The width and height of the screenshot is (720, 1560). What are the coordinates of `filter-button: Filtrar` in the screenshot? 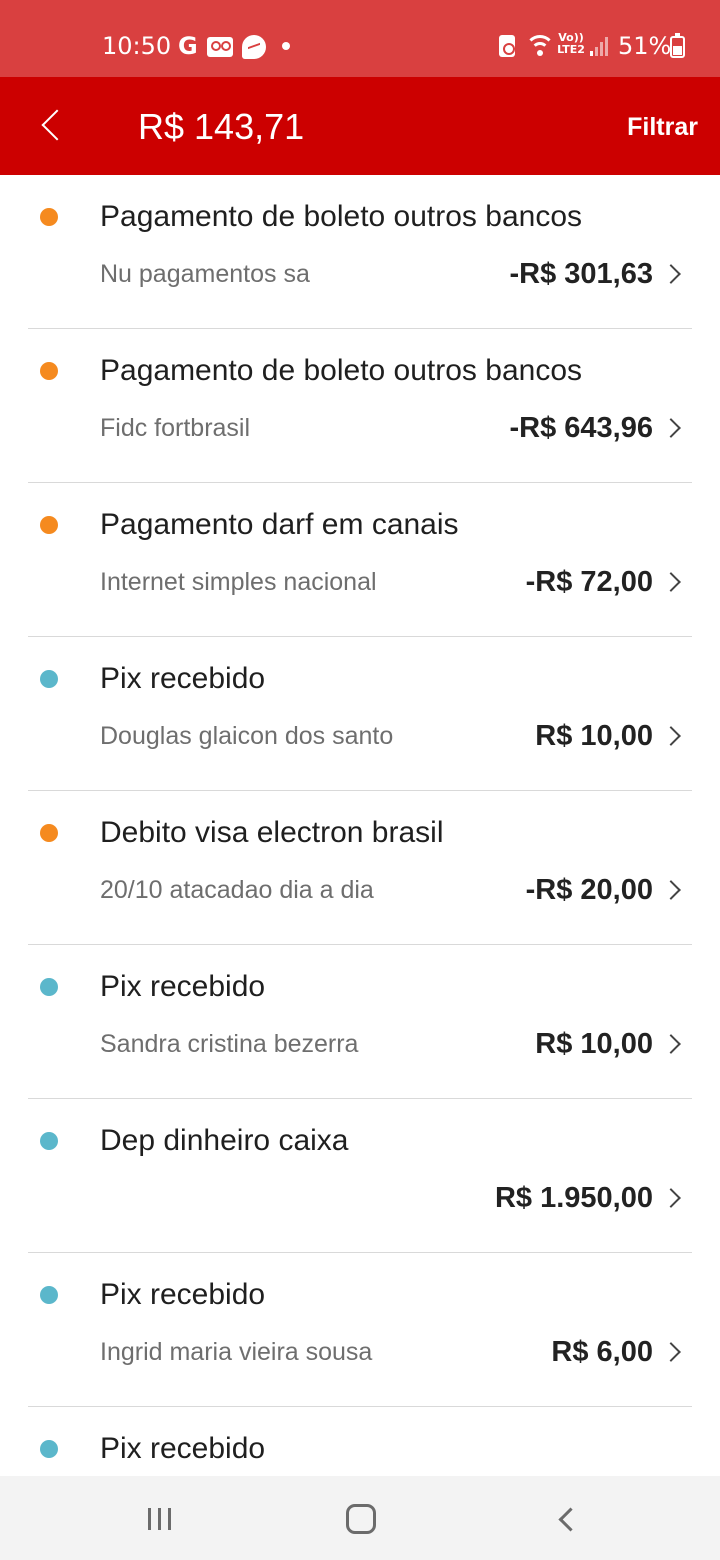 It's located at (662, 127).